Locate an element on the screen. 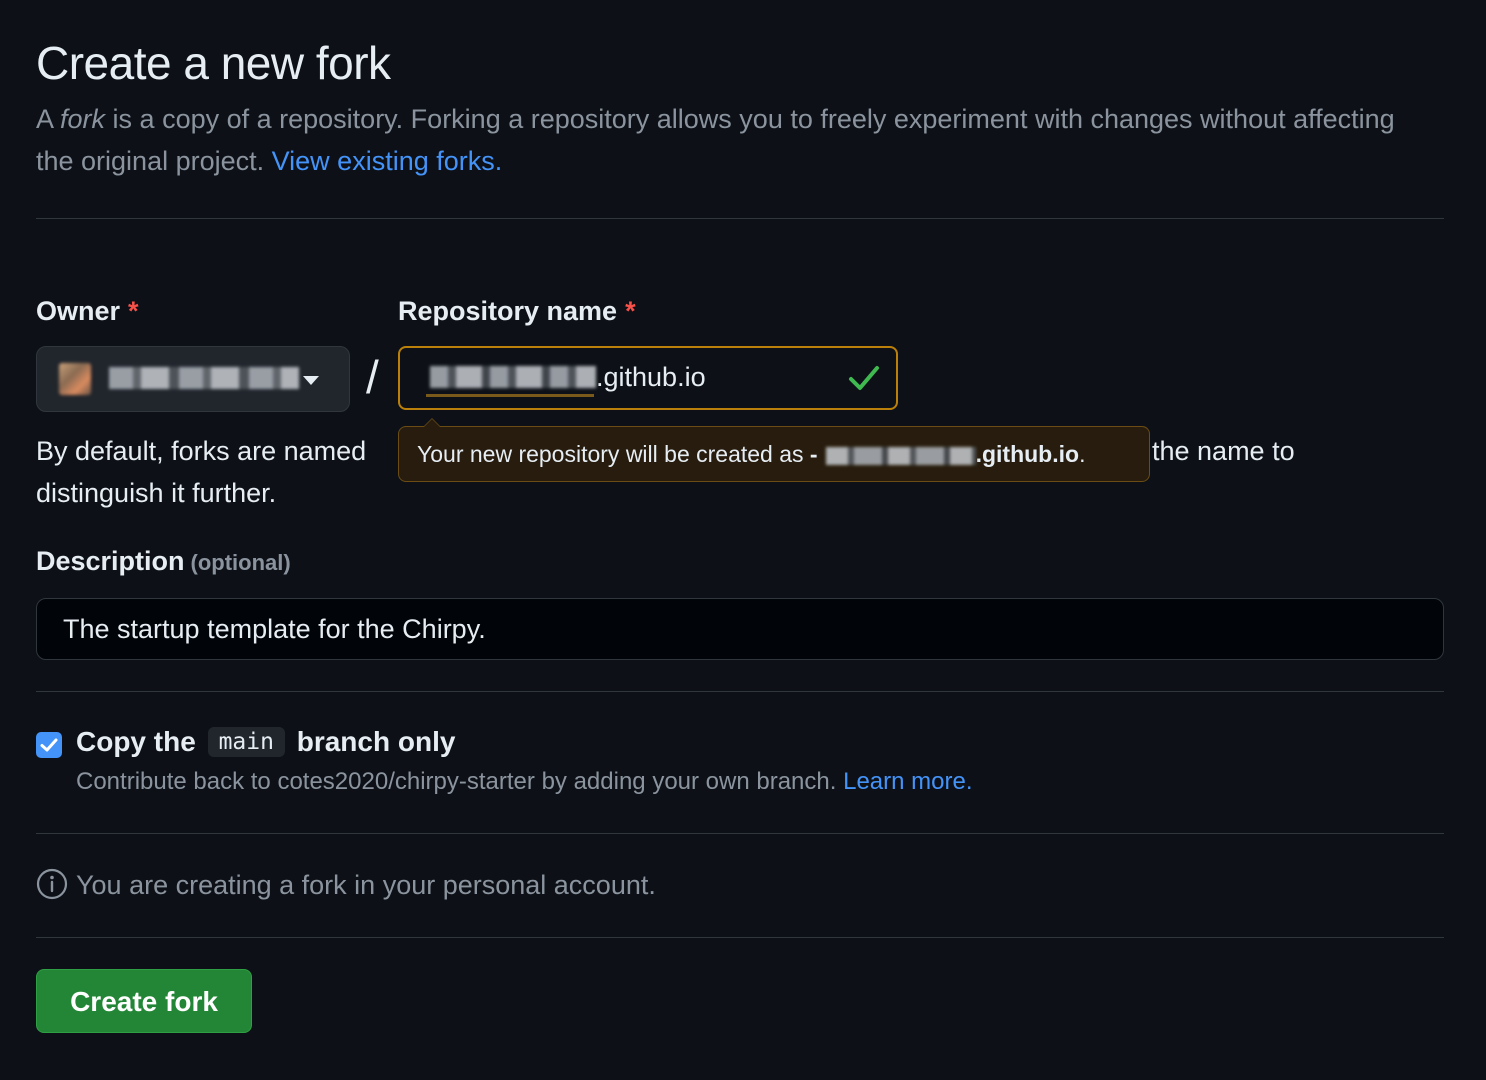 Image resolution: width=1486 pixels, height=1080 pixels. repository-name-suffix: .github.io is located at coordinates (651, 377).